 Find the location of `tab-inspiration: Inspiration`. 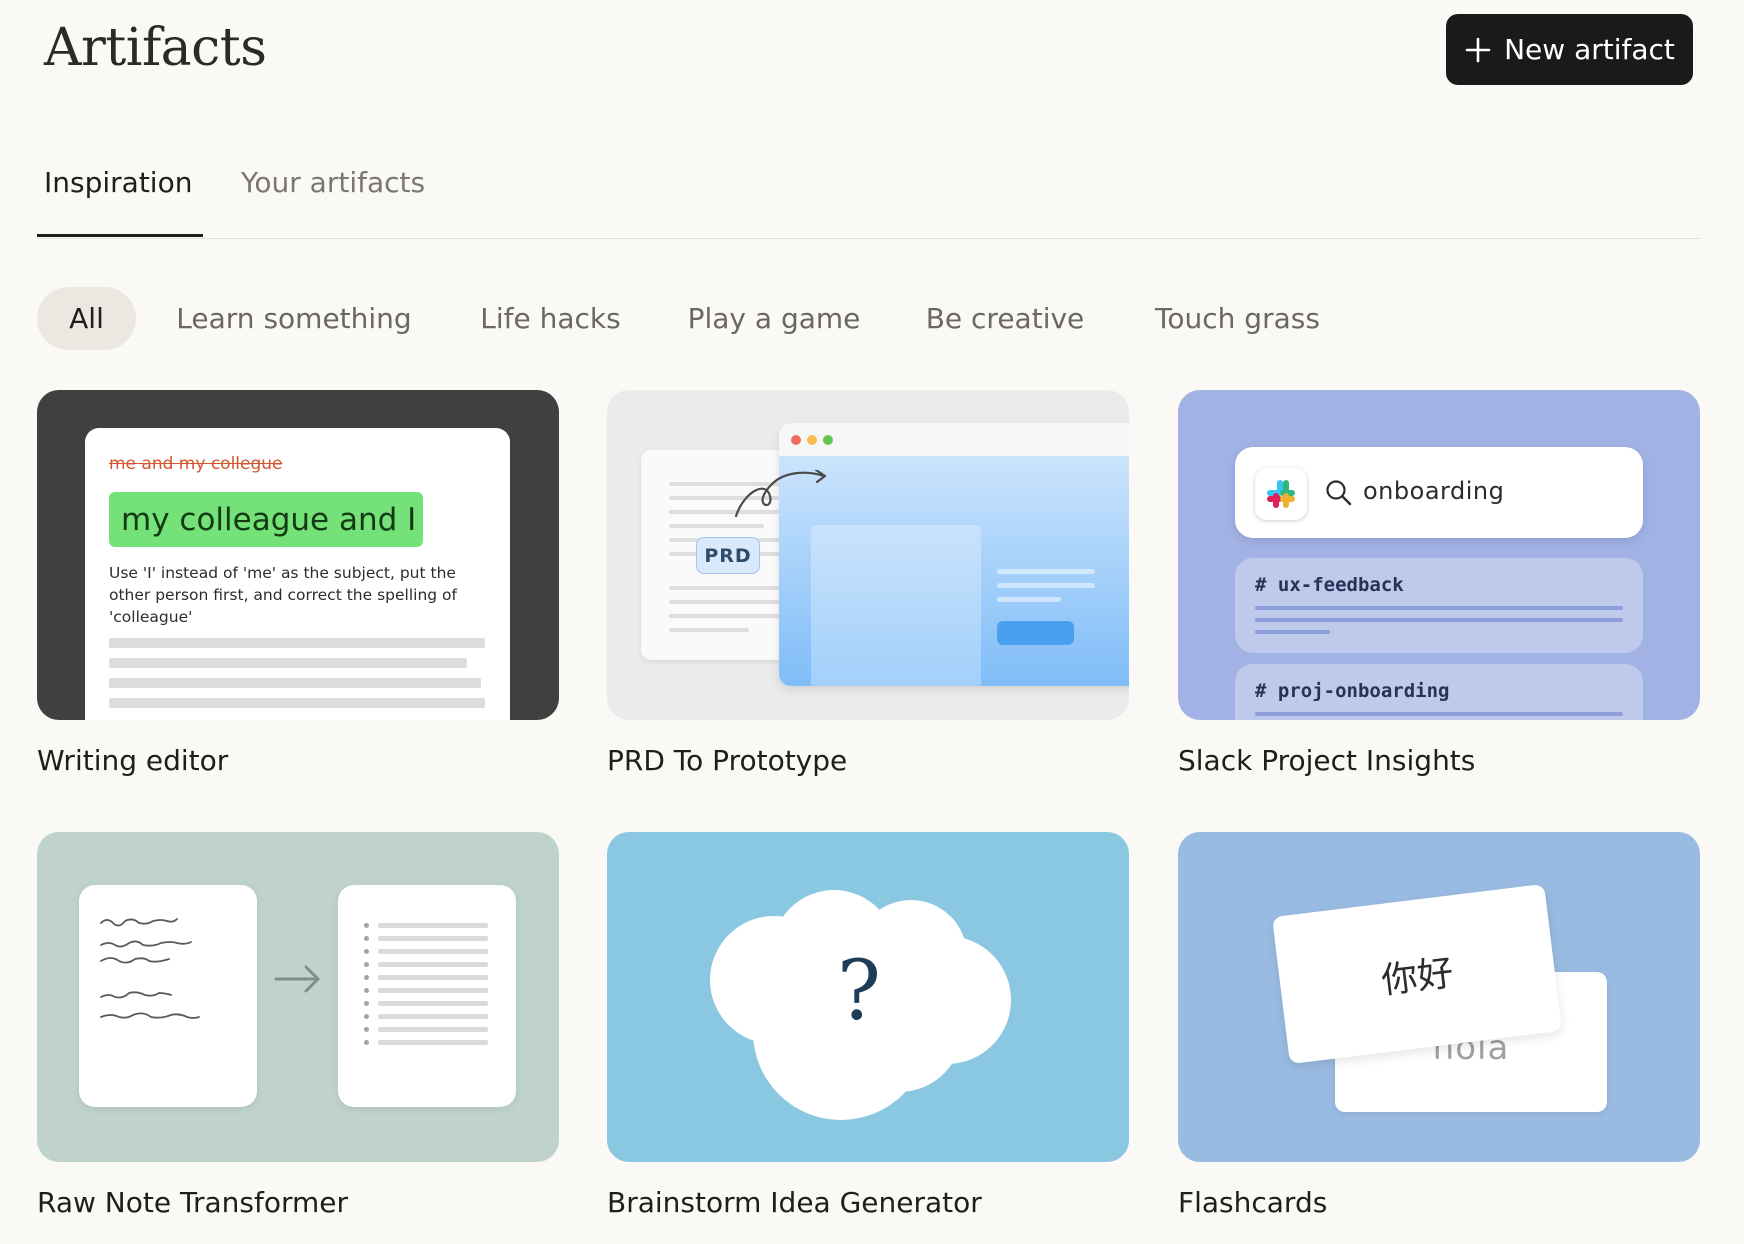

tab-inspiration: Inspiration is located at coordinates (118, 182).